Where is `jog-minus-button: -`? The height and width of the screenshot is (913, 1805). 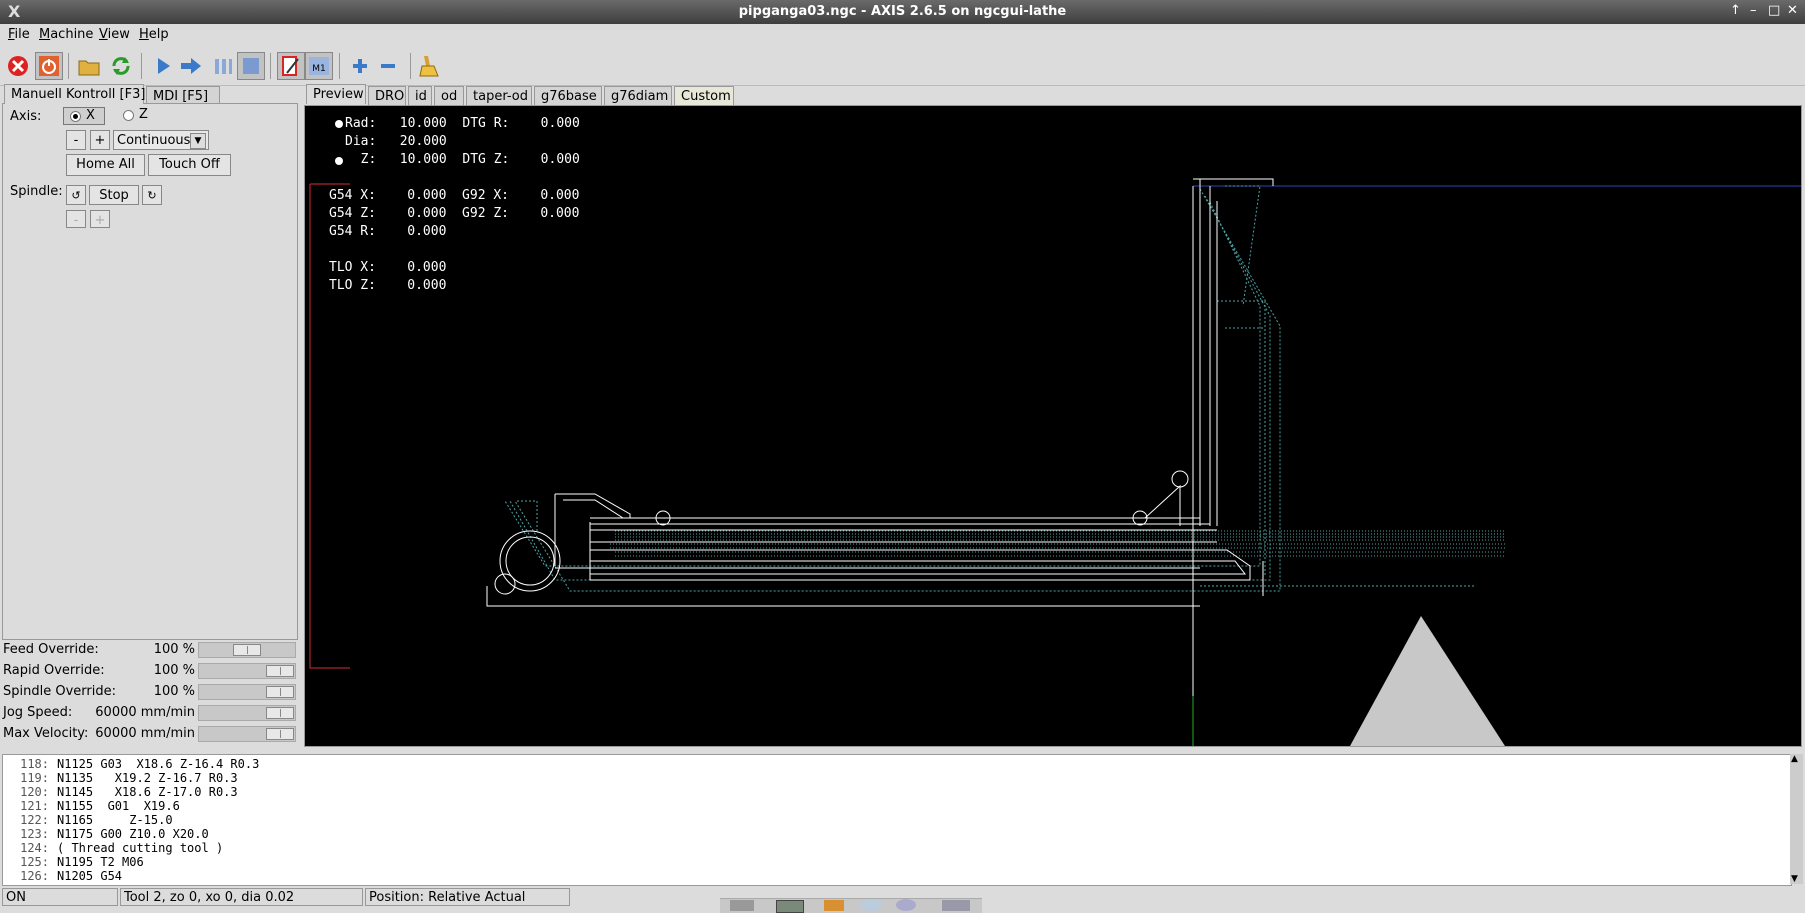 jog-minus-button: - is located at coordinates (76, 140).